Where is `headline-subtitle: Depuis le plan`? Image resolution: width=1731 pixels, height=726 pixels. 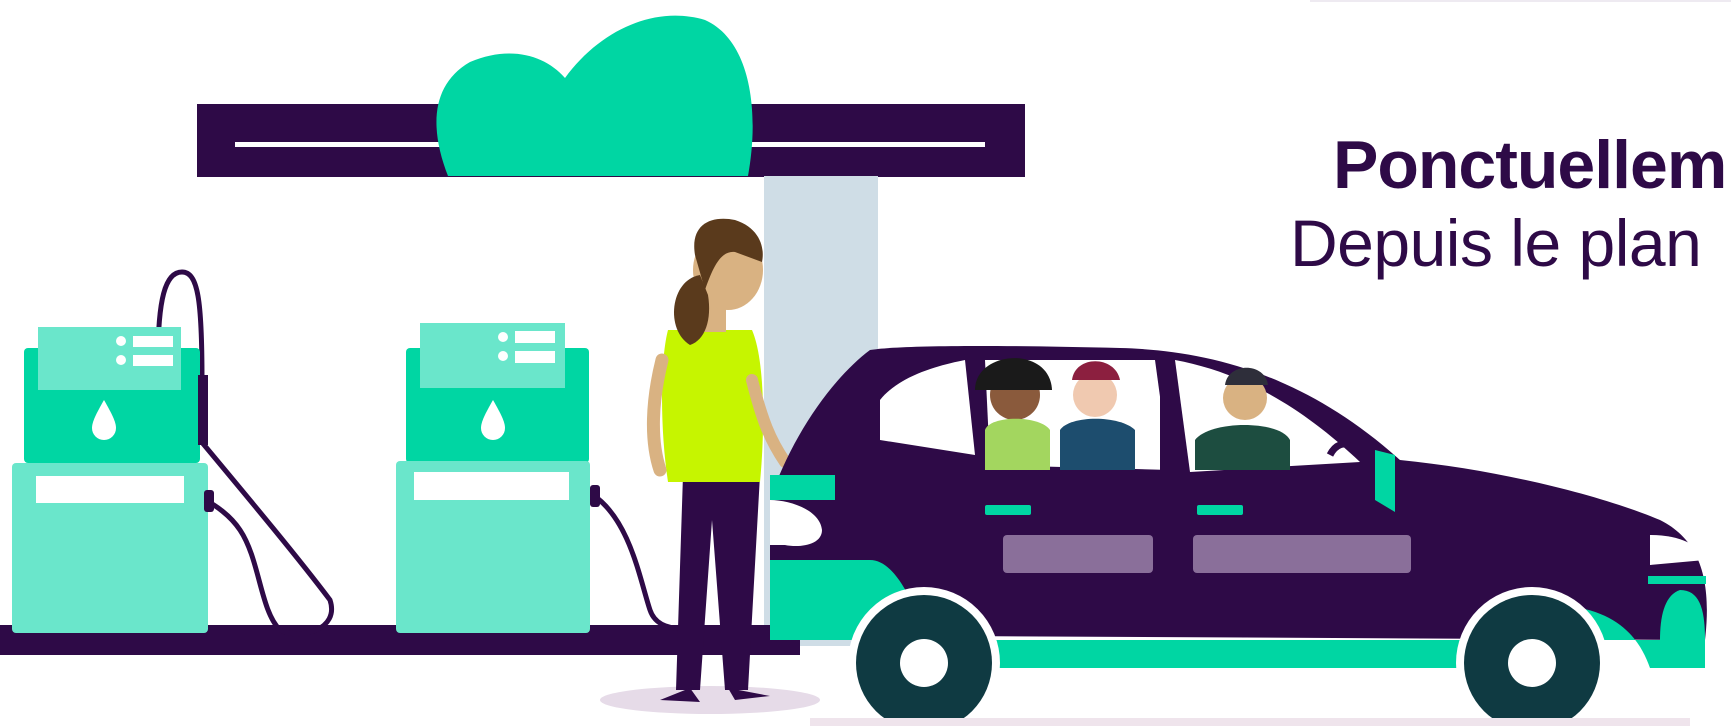
headline-subtitle: Depuis le plan is located at coordinates (1496, 242).